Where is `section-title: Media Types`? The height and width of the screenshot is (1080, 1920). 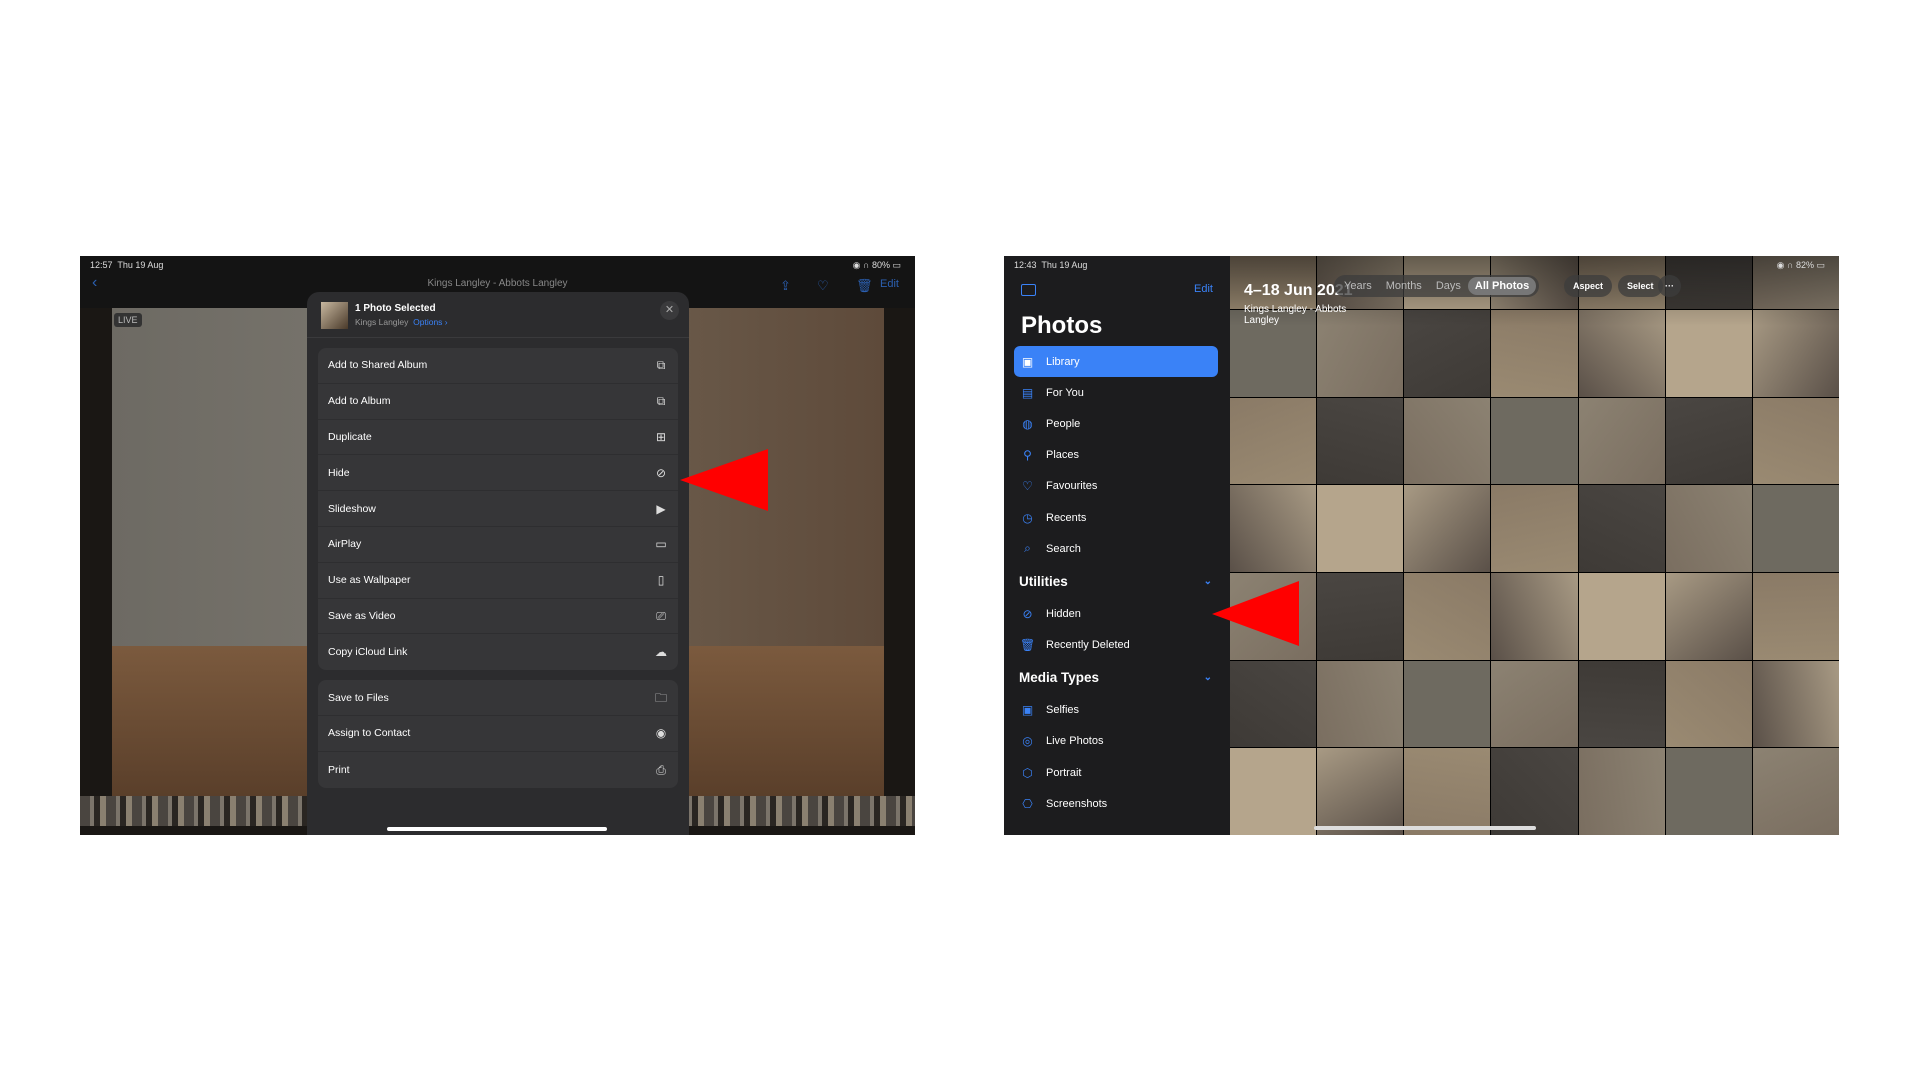 section-title: Media Types is located at coordinates (1059, 678).